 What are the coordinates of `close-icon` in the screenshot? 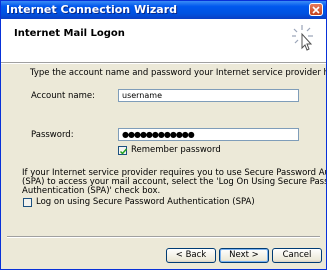 It's located at (316, 10).